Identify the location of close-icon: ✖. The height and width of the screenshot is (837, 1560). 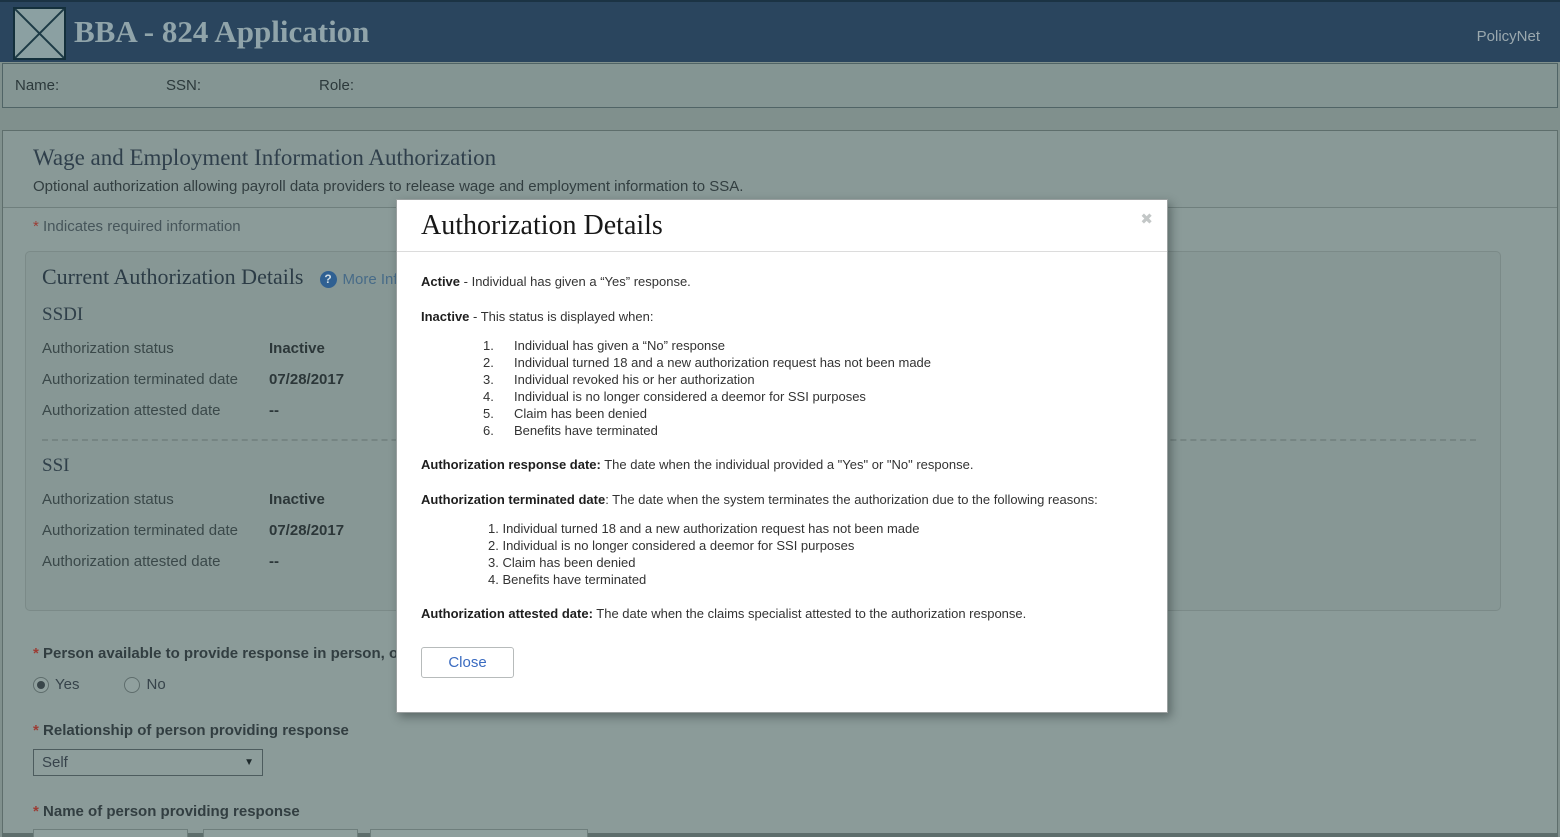
(1146, 219).